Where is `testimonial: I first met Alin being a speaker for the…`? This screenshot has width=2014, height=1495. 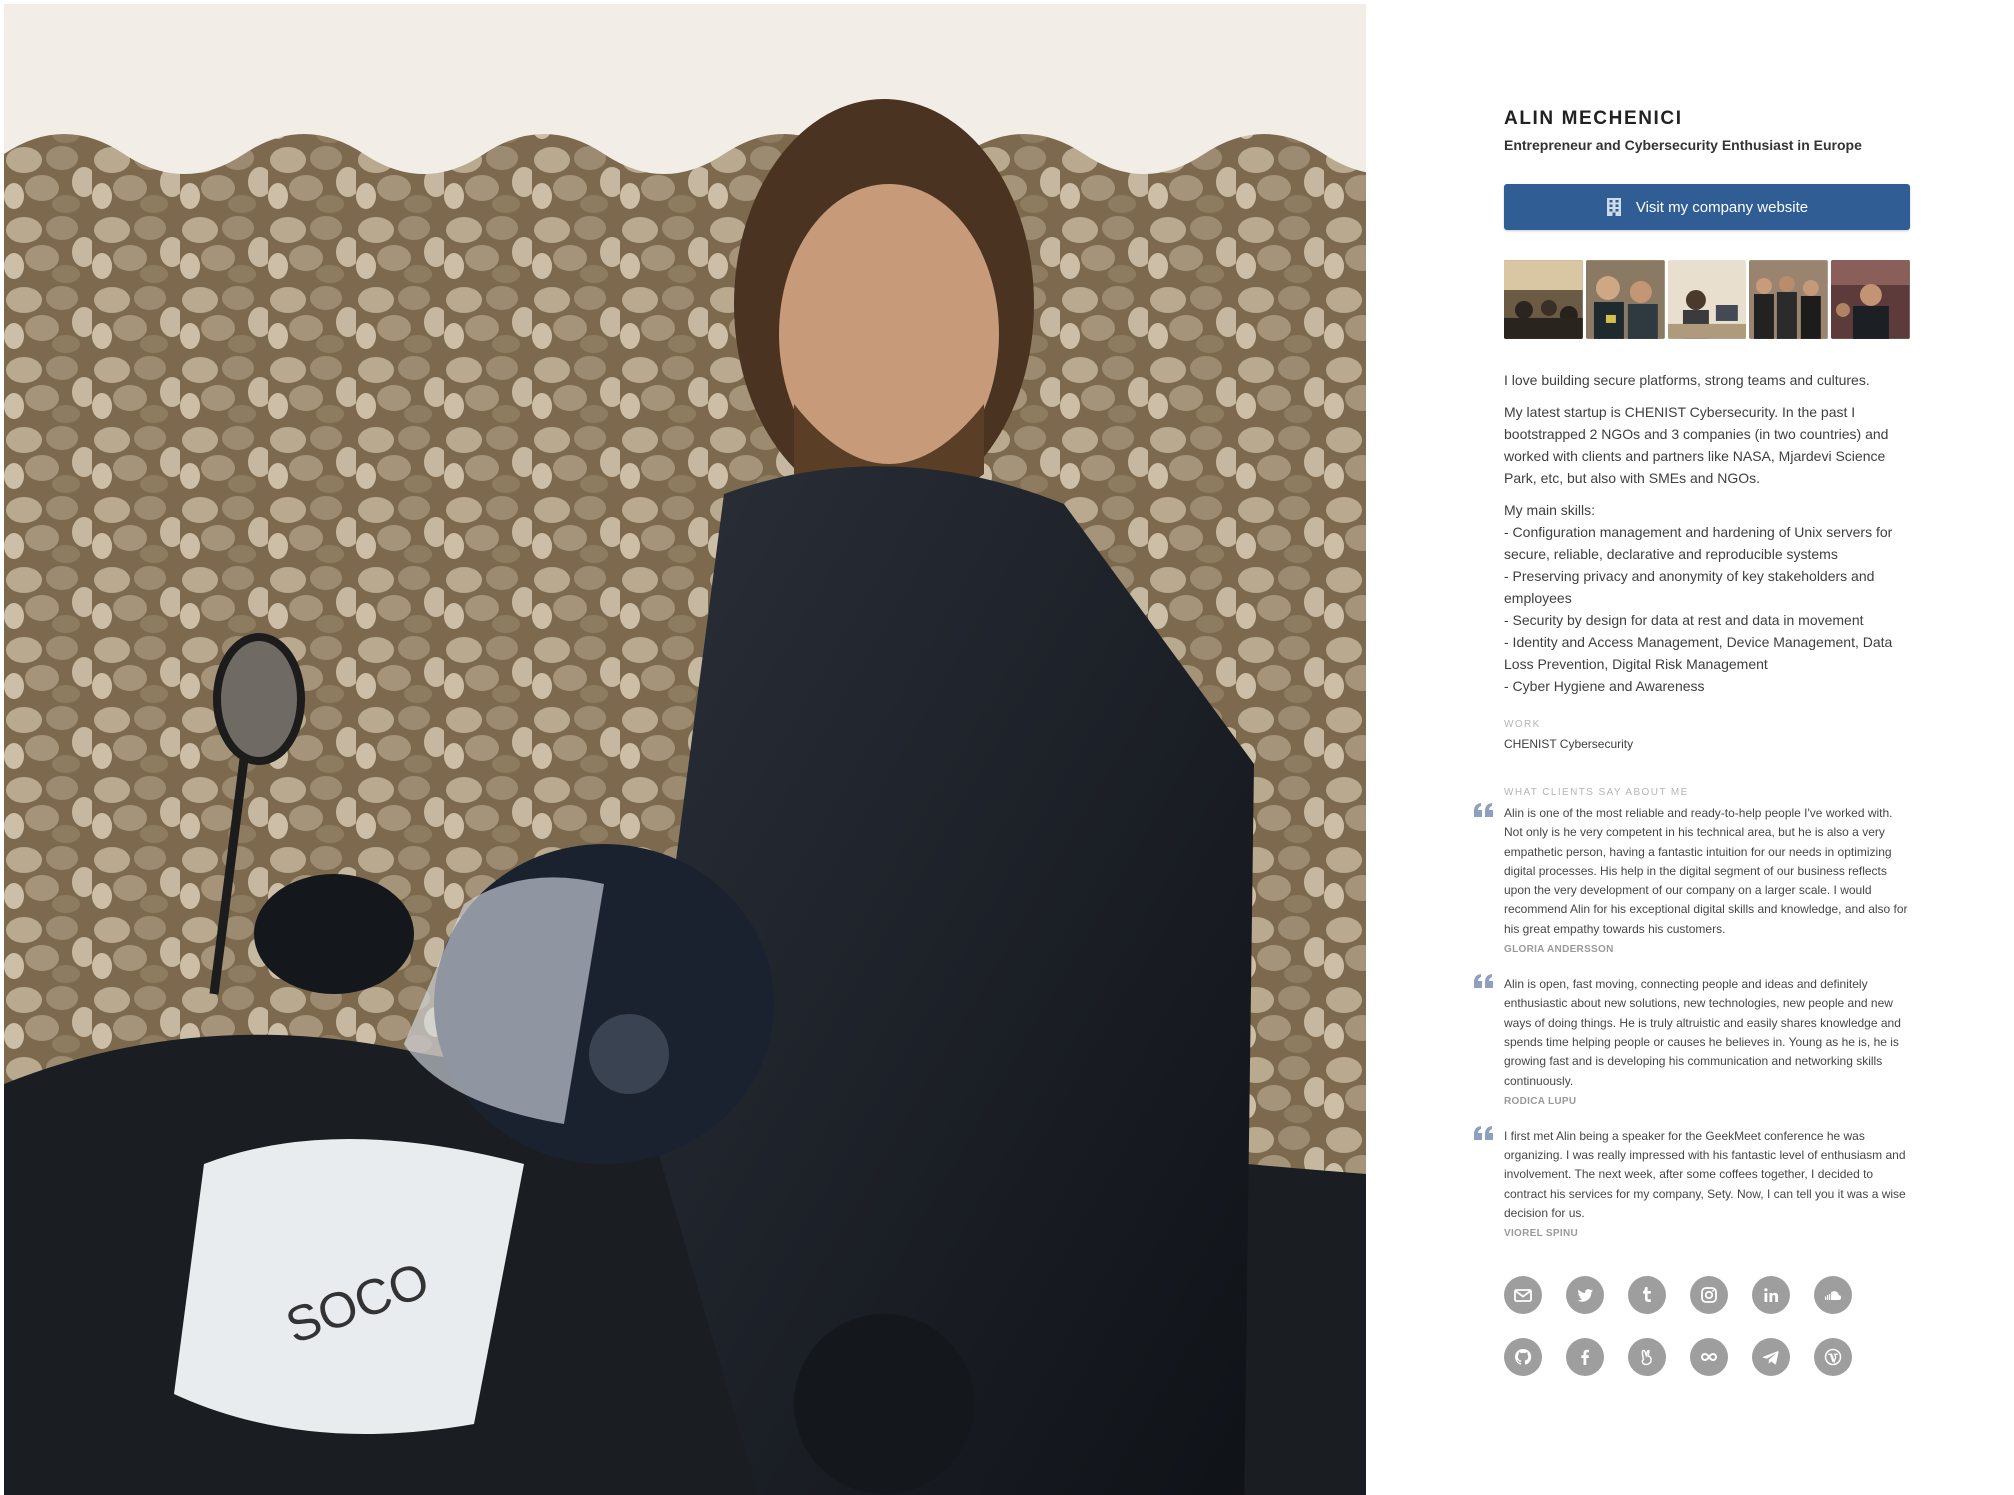 testimonial: I first met Alin being a speaker for the… is located at coordinates (1692, 1182).